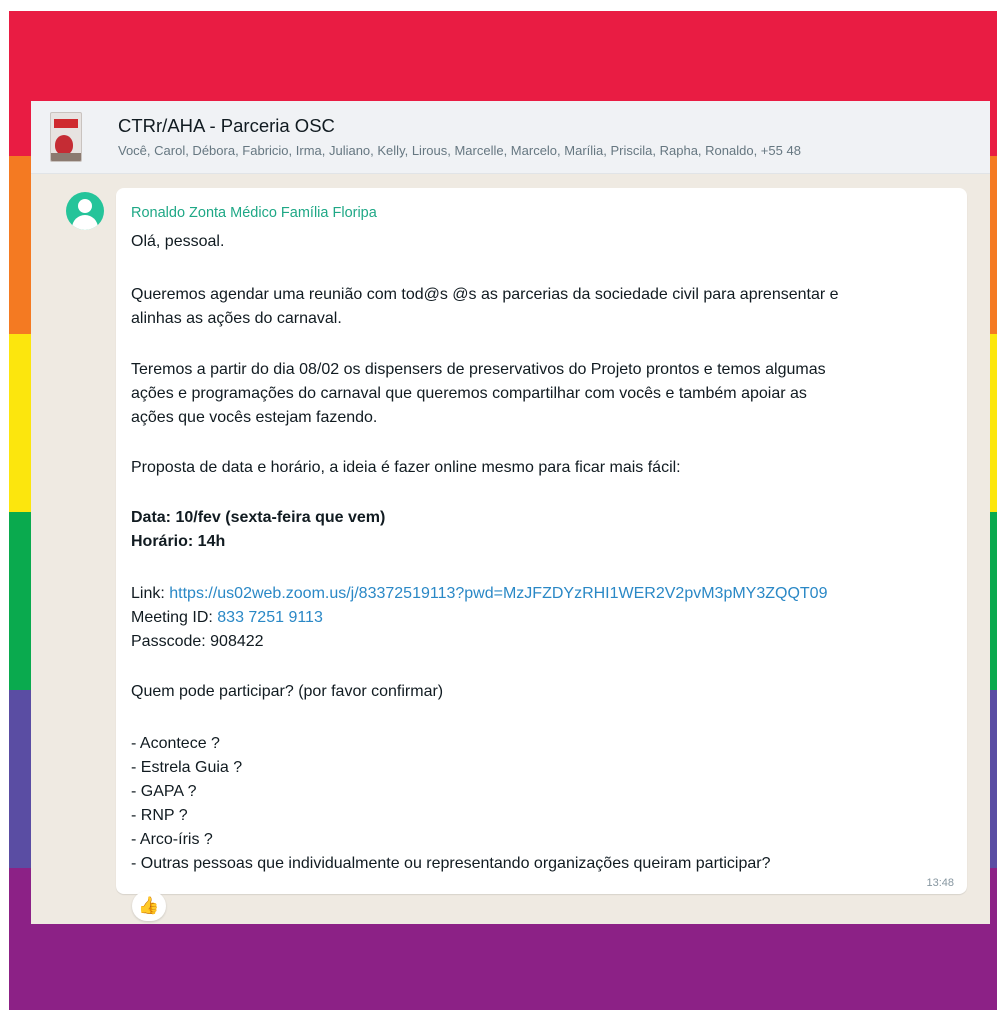 This screenshot has width=997, height=1010. I want to click on message-paragraph-2-line-3: ações que vocês estejam fazendo., so click(254, 417).